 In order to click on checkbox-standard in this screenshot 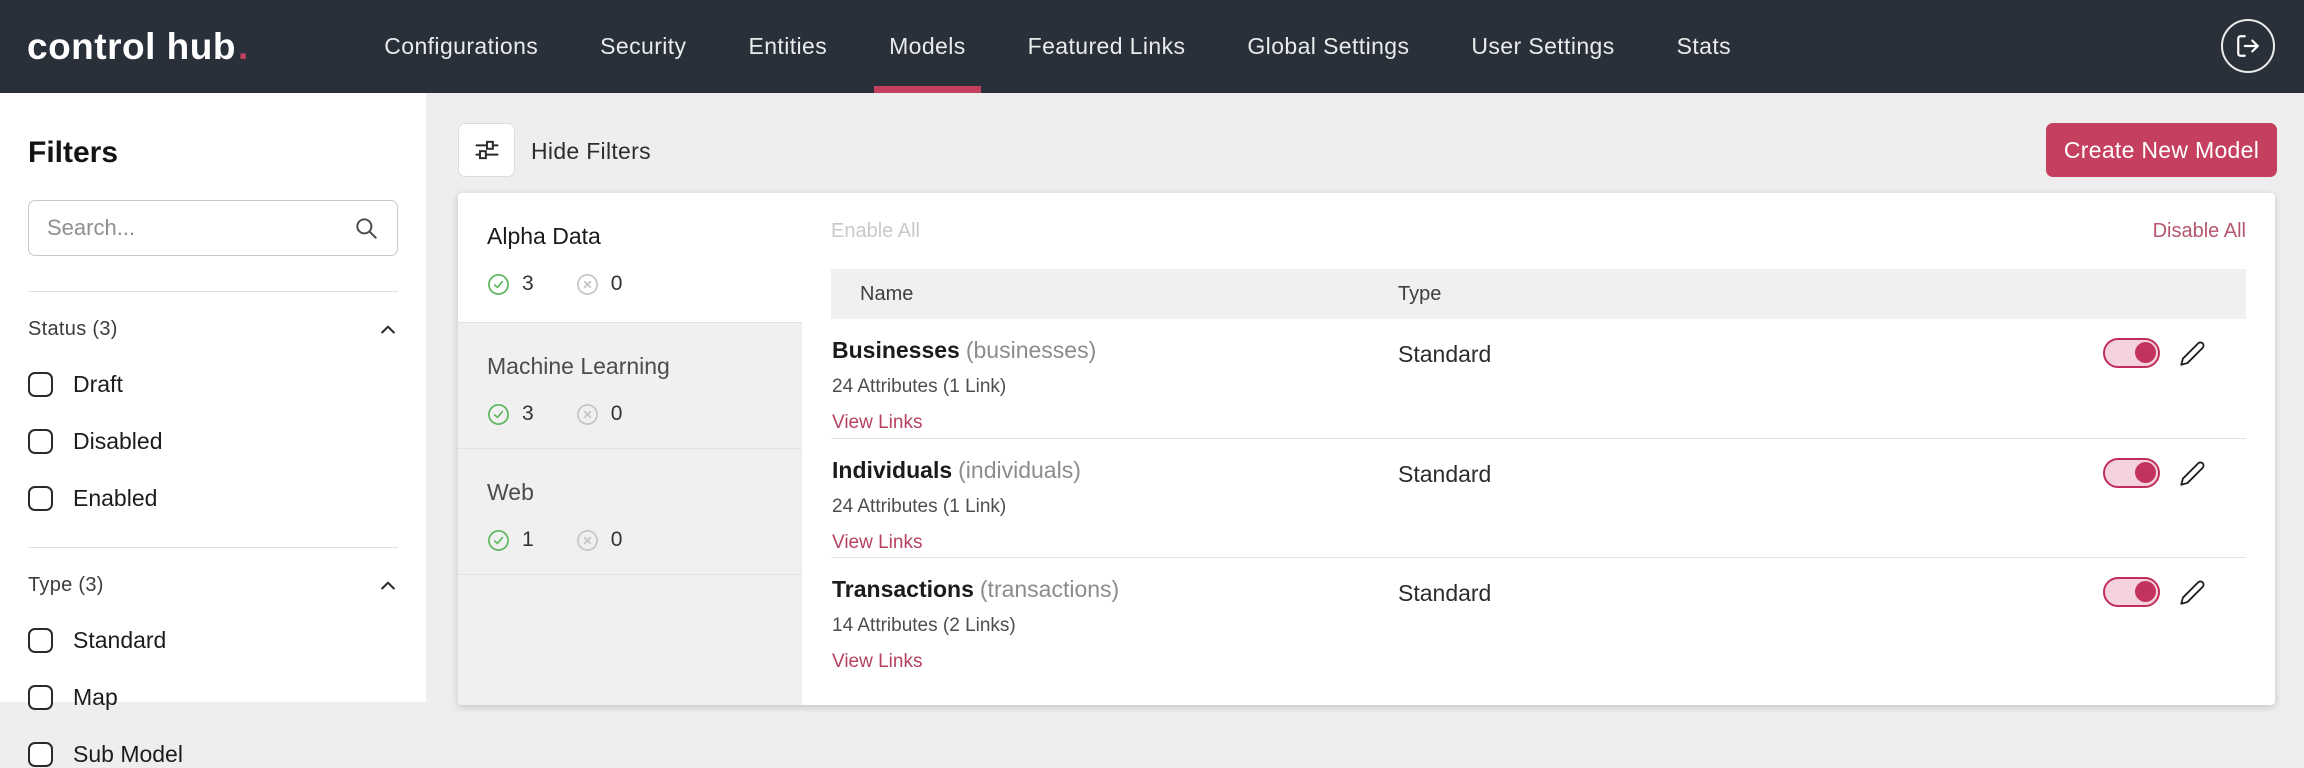, I will do `click(40, 640)`.